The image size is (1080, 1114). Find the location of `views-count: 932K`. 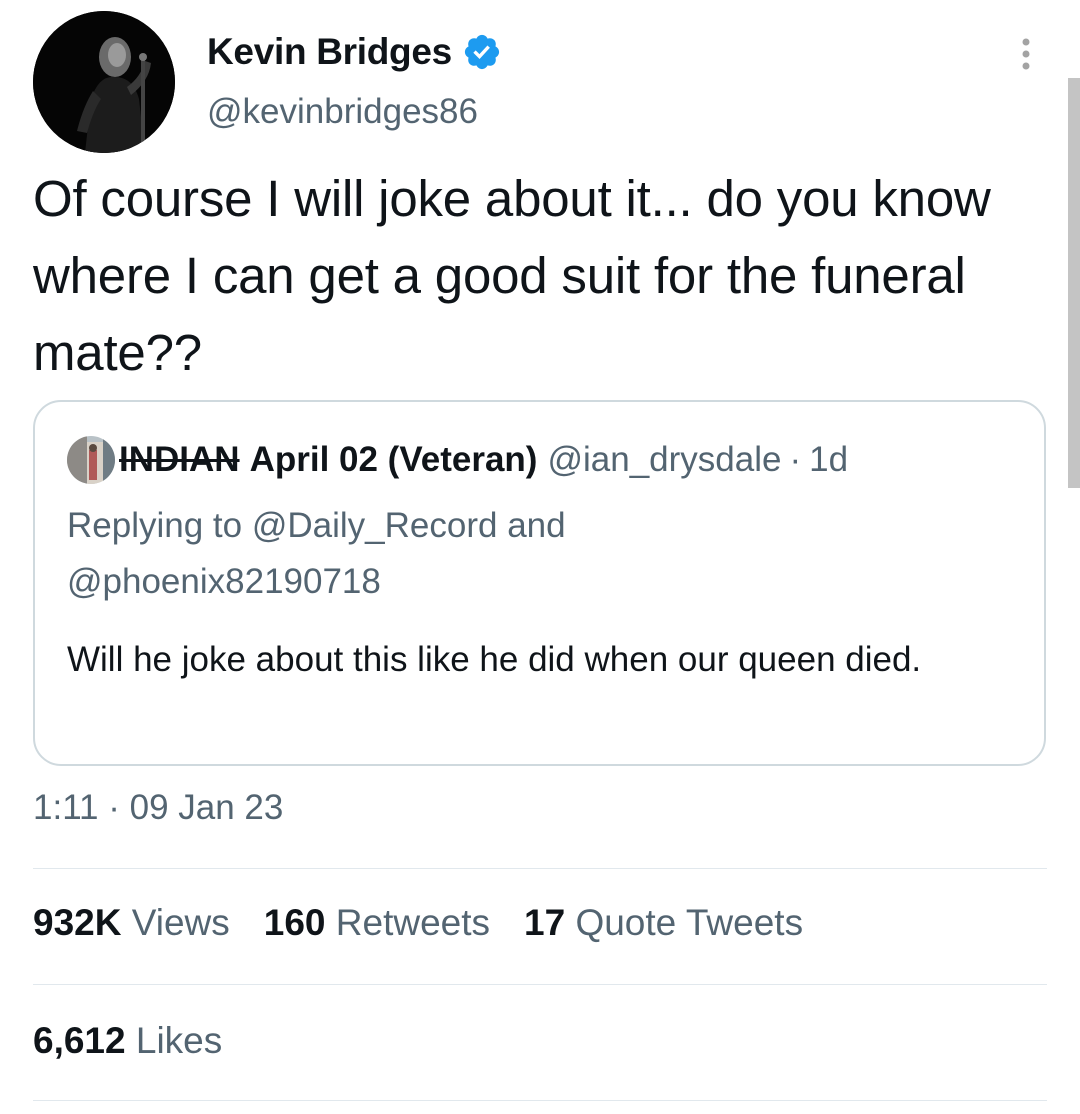

views-count: 932K is located at coordinates (77, 922).